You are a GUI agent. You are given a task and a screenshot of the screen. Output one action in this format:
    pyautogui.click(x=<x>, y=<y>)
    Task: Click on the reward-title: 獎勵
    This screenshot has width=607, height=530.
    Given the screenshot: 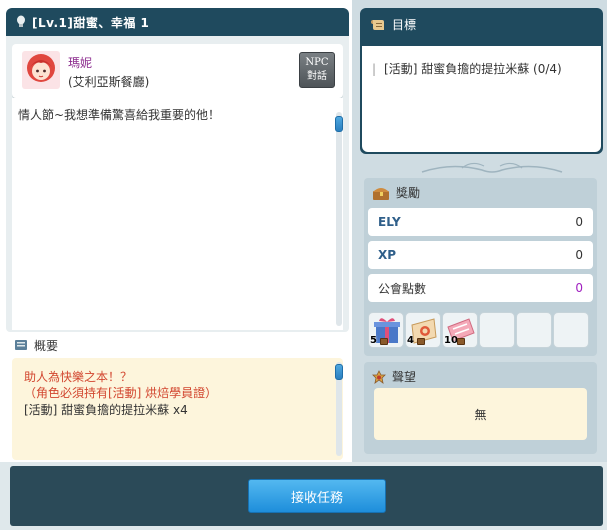 What is the action you would take?
    pyautogui.click(x=408, y=193)
    